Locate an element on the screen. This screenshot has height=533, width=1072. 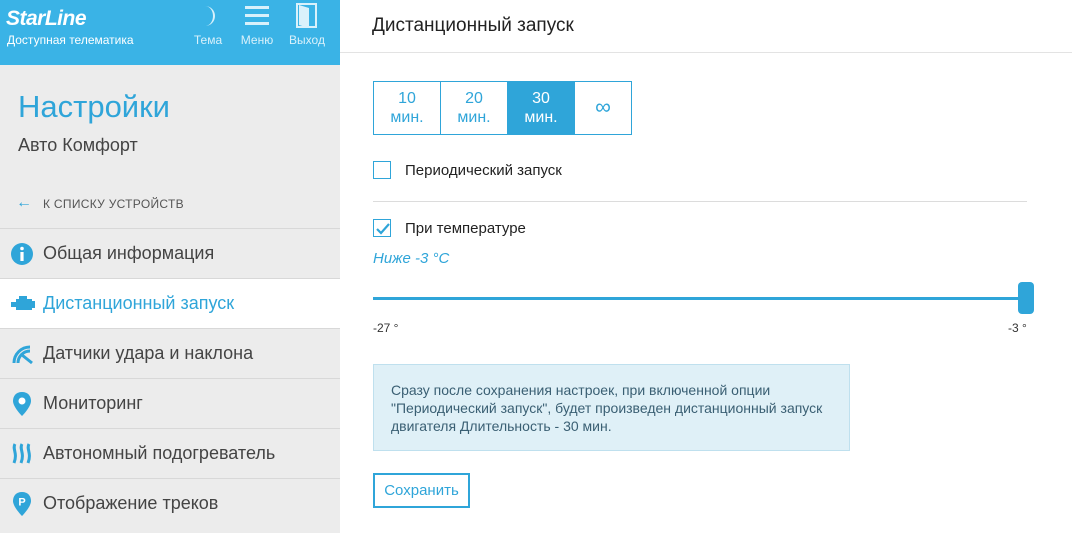
checkmark-icon is located at coordinates (383, 229).